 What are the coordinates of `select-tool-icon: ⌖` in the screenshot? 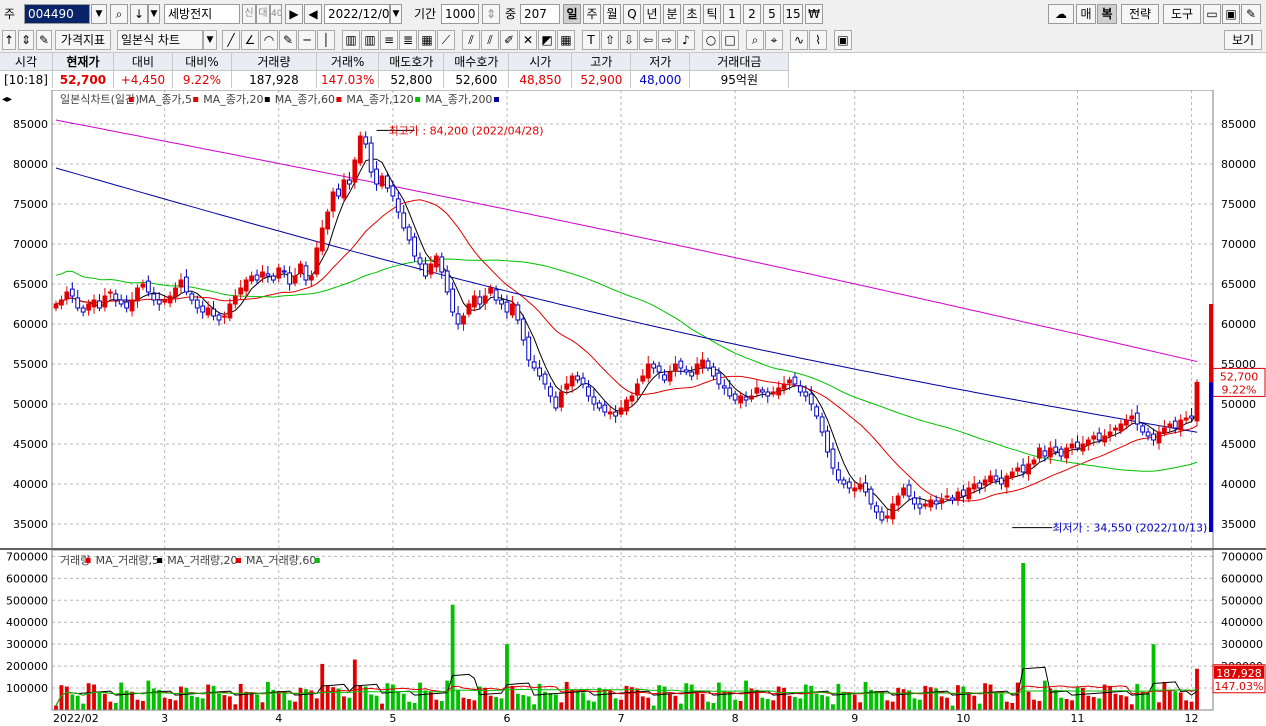 It's located at (774, 40).